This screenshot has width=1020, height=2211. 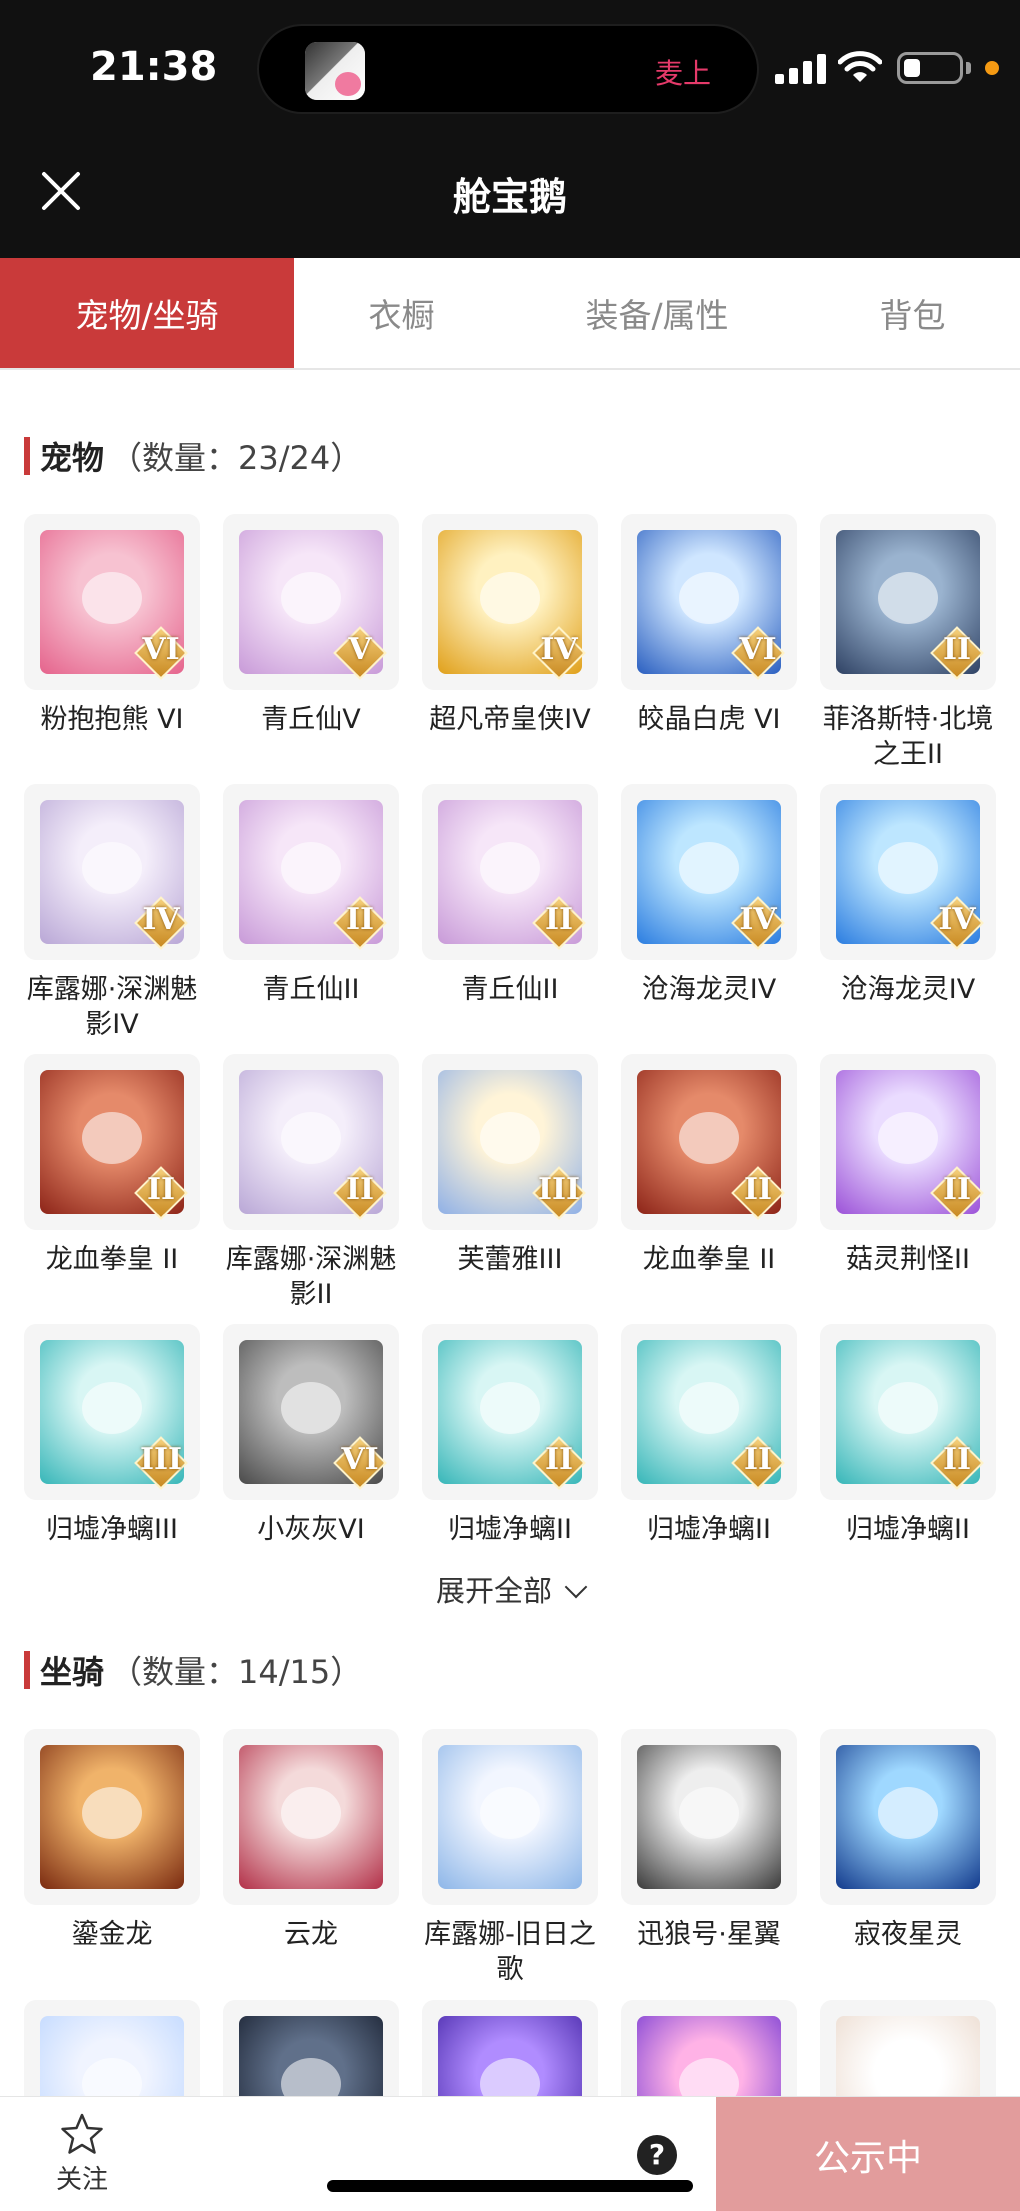 I want to click on status-bar: 21:38 麦上, so click(x=510, y=70).